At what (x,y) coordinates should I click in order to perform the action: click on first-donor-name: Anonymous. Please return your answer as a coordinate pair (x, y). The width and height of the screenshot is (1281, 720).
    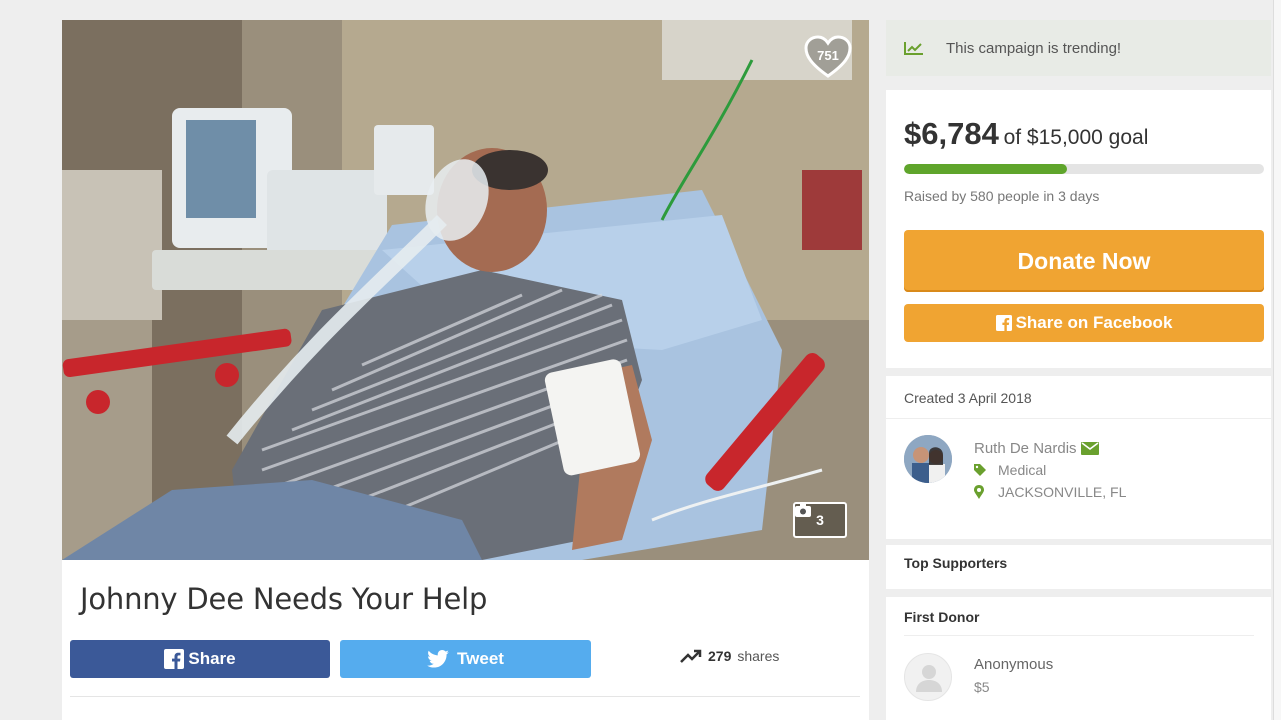
    Looking at the image, I should click on (1014, 664).